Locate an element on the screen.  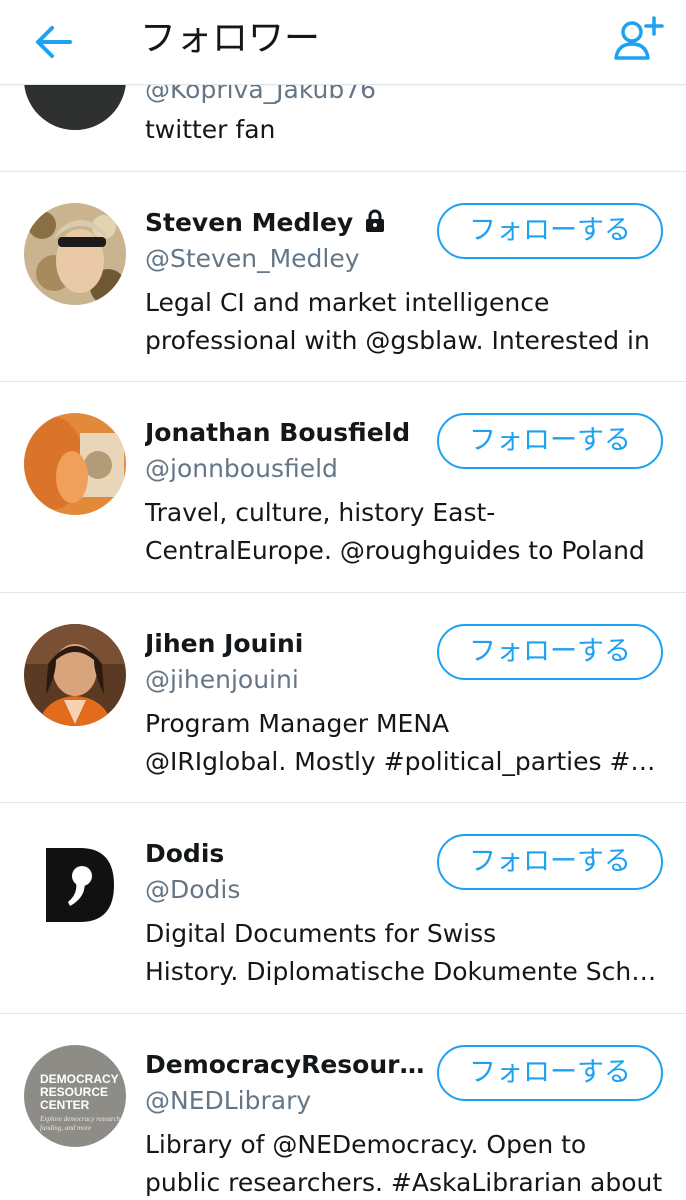
user-bio: twitter fan is located at coordinates (210, 129).